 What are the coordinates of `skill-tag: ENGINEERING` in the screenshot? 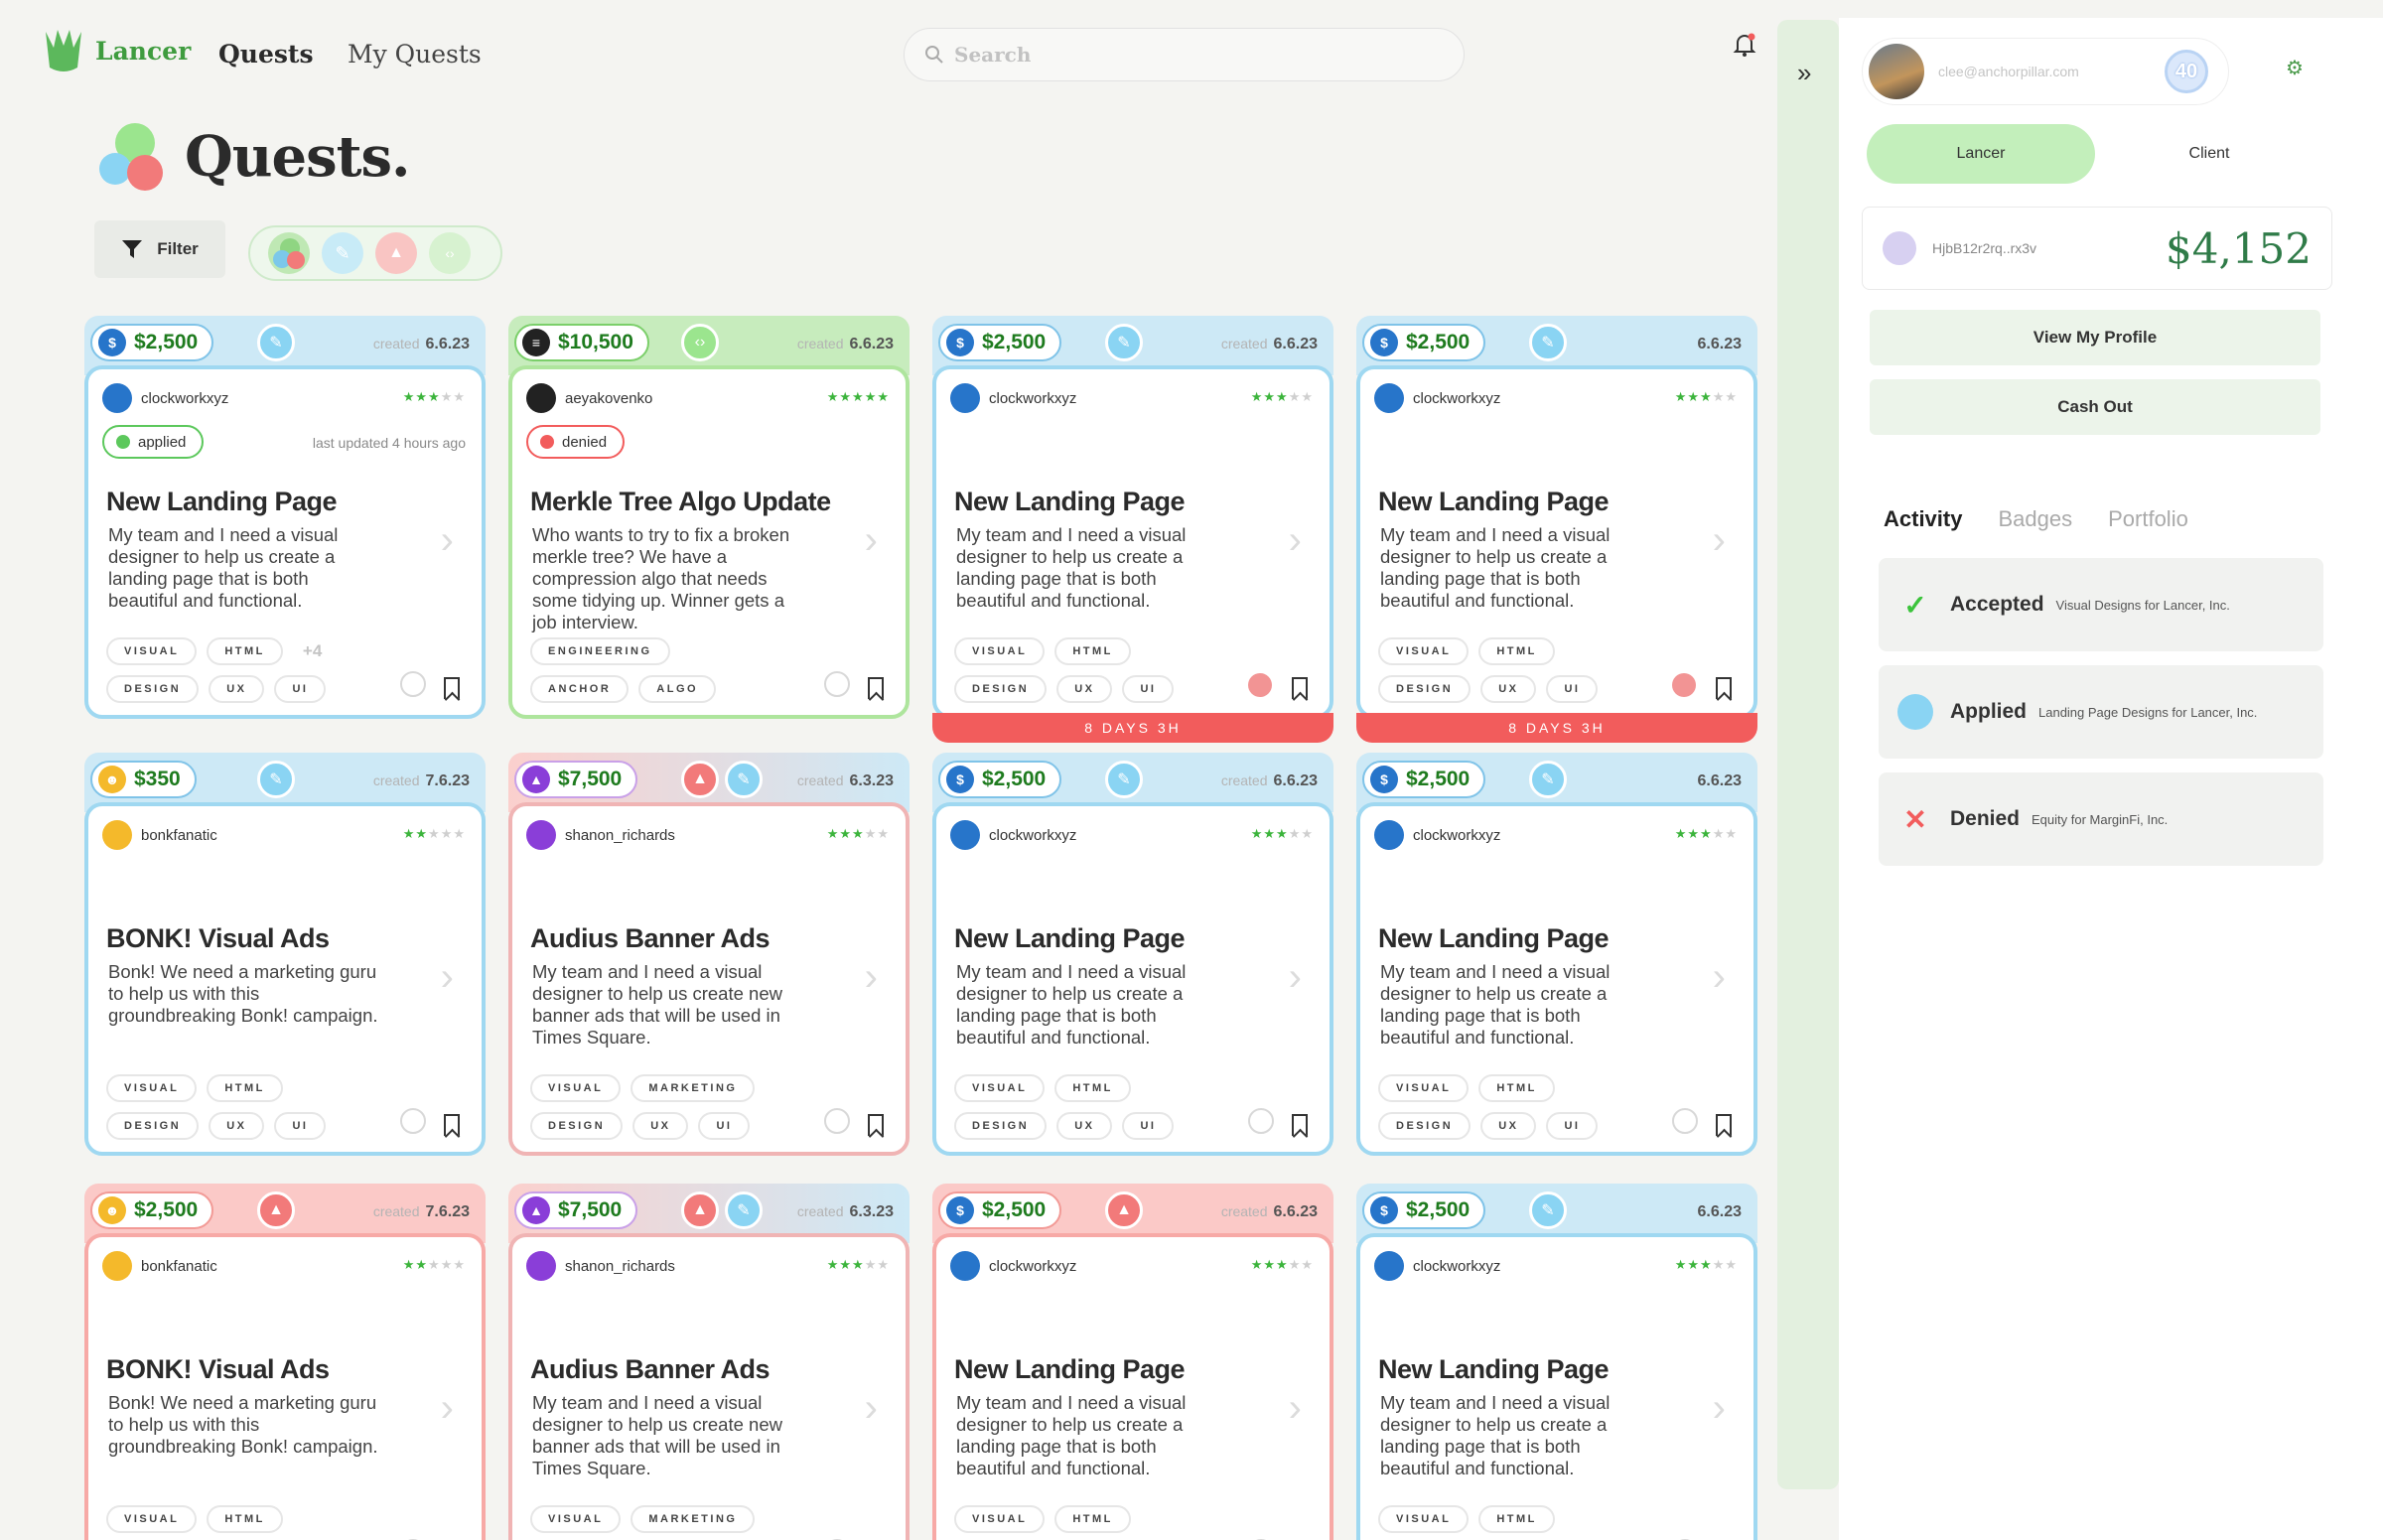 It's located at (600, 651).